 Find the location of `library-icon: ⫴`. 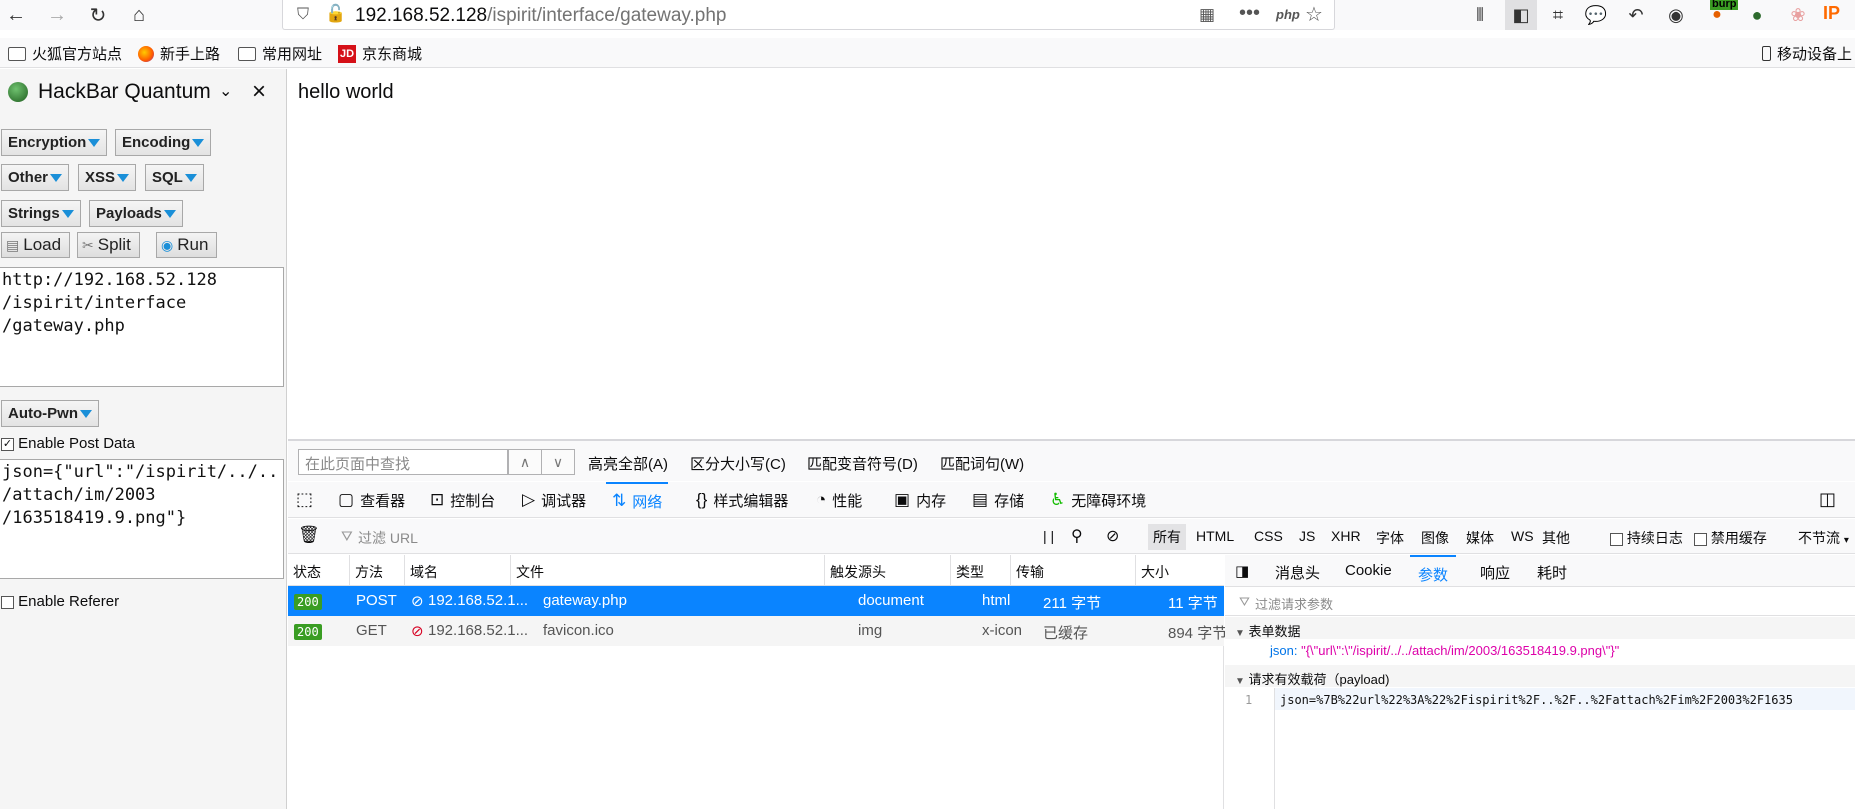

library-icon: ⫴ is located at coordinates (1480, 15).